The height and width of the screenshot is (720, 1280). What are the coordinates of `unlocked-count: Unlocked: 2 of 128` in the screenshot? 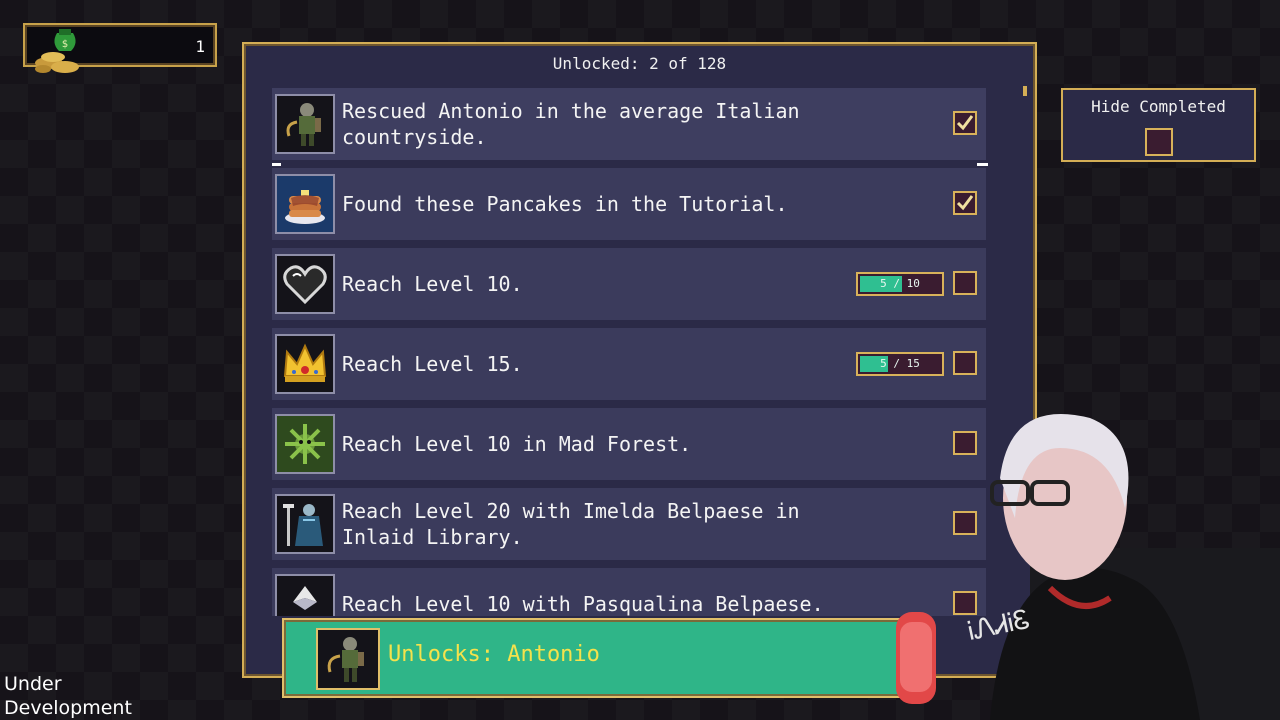 It's located at (639, 63).